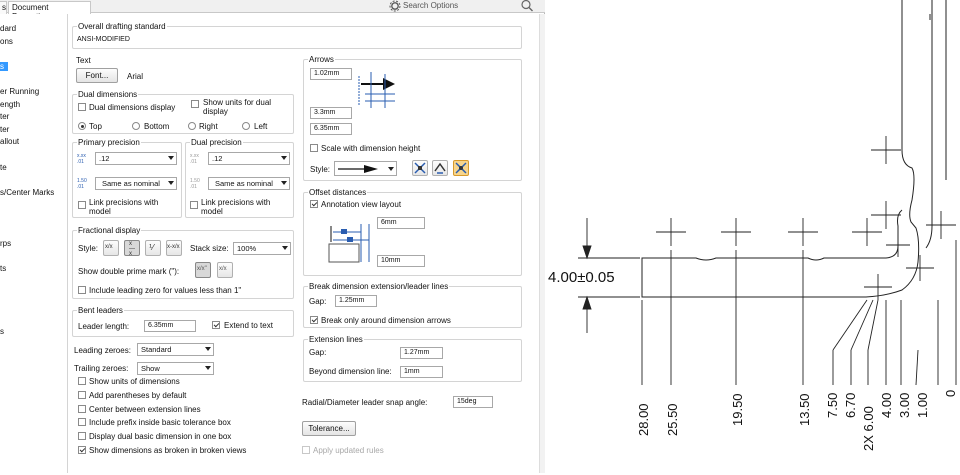  Describe the element at coordinates (101, 368) in the screenshot. I see `trailing-zeroes-label: Trailing zeroes:` at that location.